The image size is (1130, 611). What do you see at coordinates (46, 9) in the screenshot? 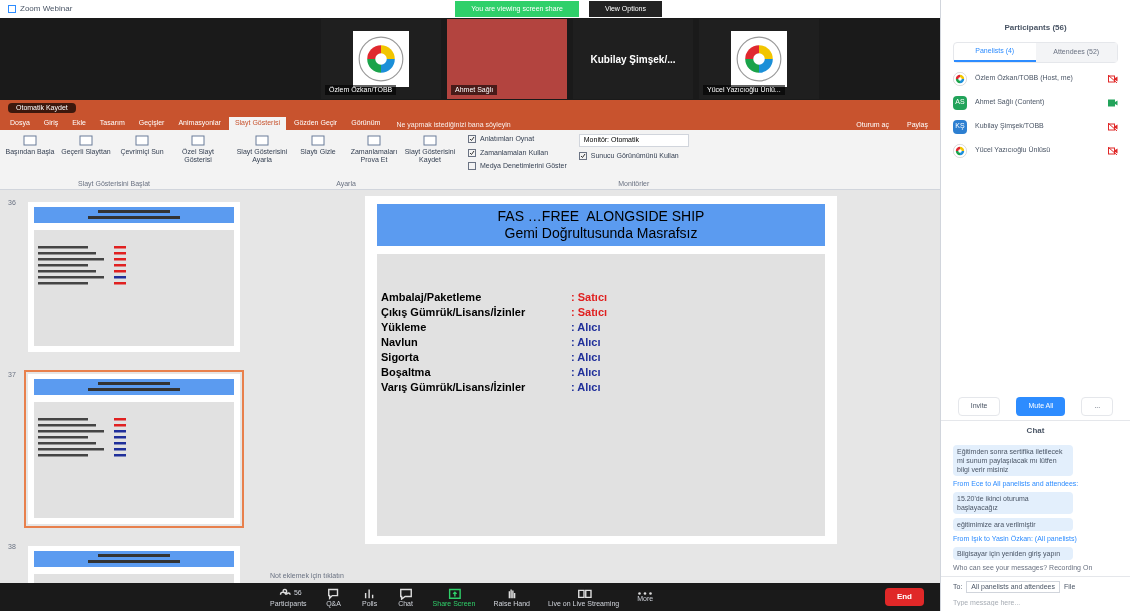
I see `window-title: Zoom Webinar` at bounding box center [46, 9].